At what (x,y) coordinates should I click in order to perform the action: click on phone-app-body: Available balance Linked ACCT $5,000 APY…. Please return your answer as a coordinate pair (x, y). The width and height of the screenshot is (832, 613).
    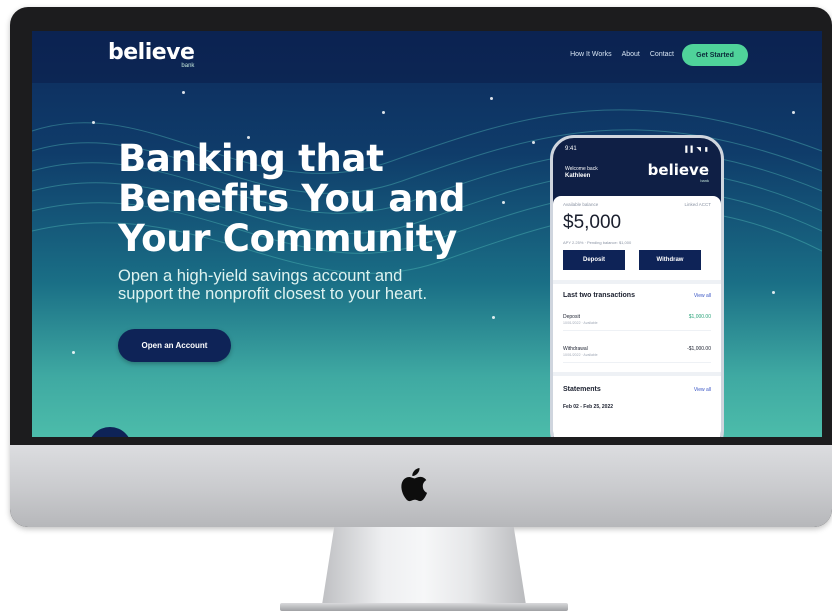
    Looking at the image, I should click on (637, 316).